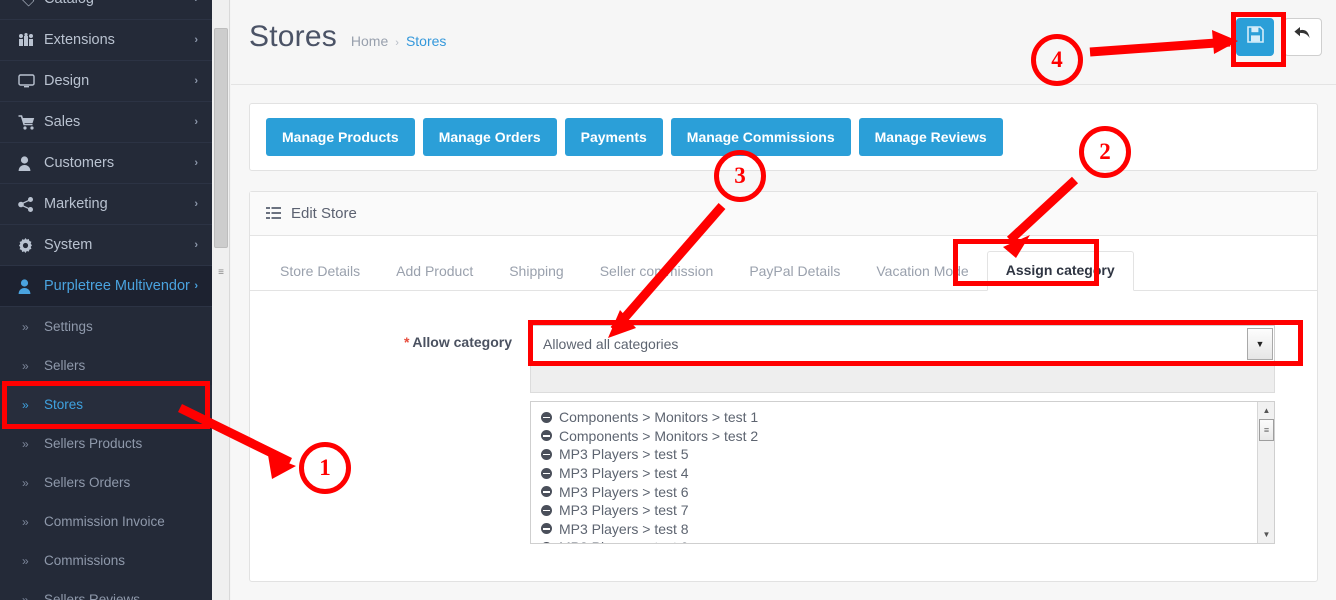  I want to click on sidebar-item-purpletree-multivendor: Purpletree Multivendor ›, so click(106, 286).